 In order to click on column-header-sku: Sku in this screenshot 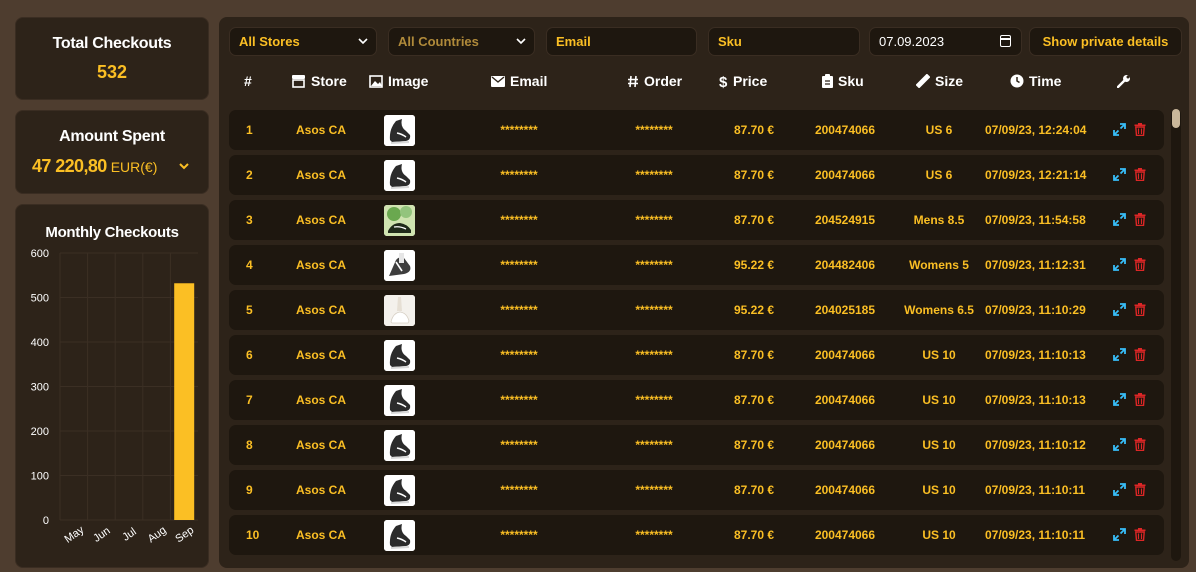, I will do `click(843, 81)`.